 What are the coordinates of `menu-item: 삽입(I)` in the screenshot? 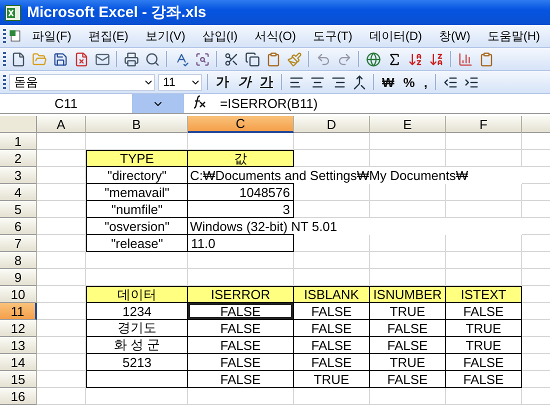 It's located at (220, 36).